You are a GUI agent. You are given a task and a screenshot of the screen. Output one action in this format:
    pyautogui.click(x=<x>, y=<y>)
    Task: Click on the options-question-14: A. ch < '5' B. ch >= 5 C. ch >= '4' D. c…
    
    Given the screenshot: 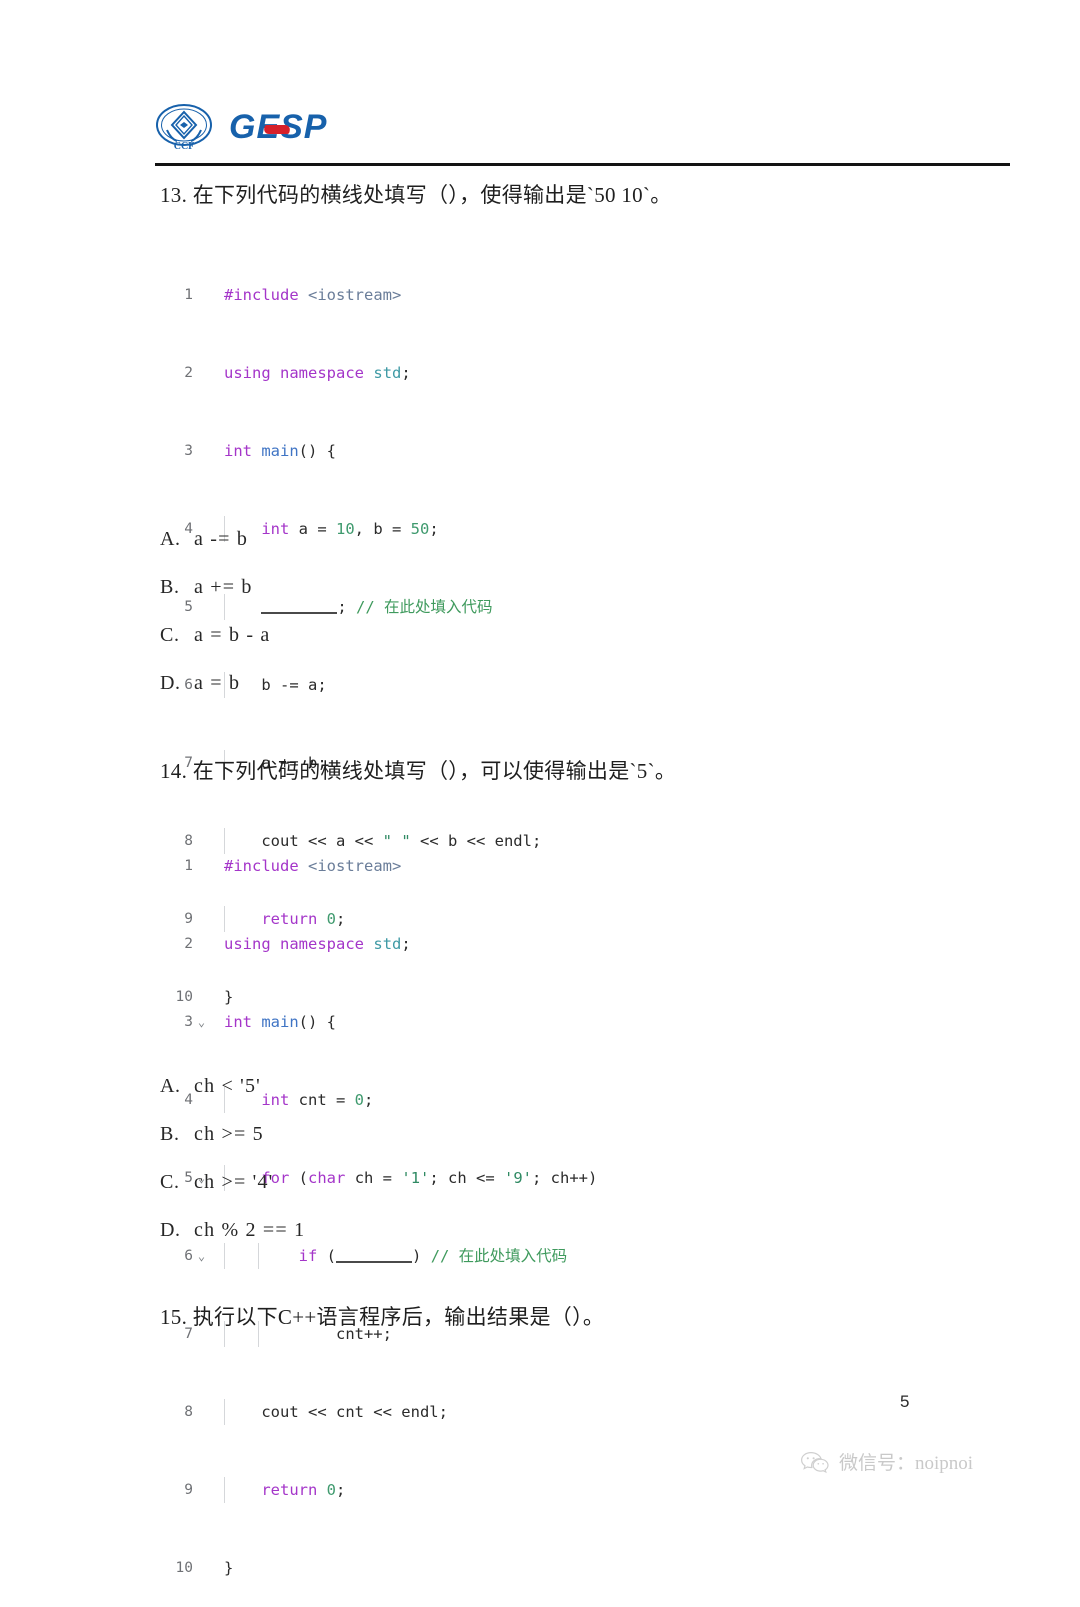 What is the action you would take?
    pyautogui.click(x=232, y=1158)
    